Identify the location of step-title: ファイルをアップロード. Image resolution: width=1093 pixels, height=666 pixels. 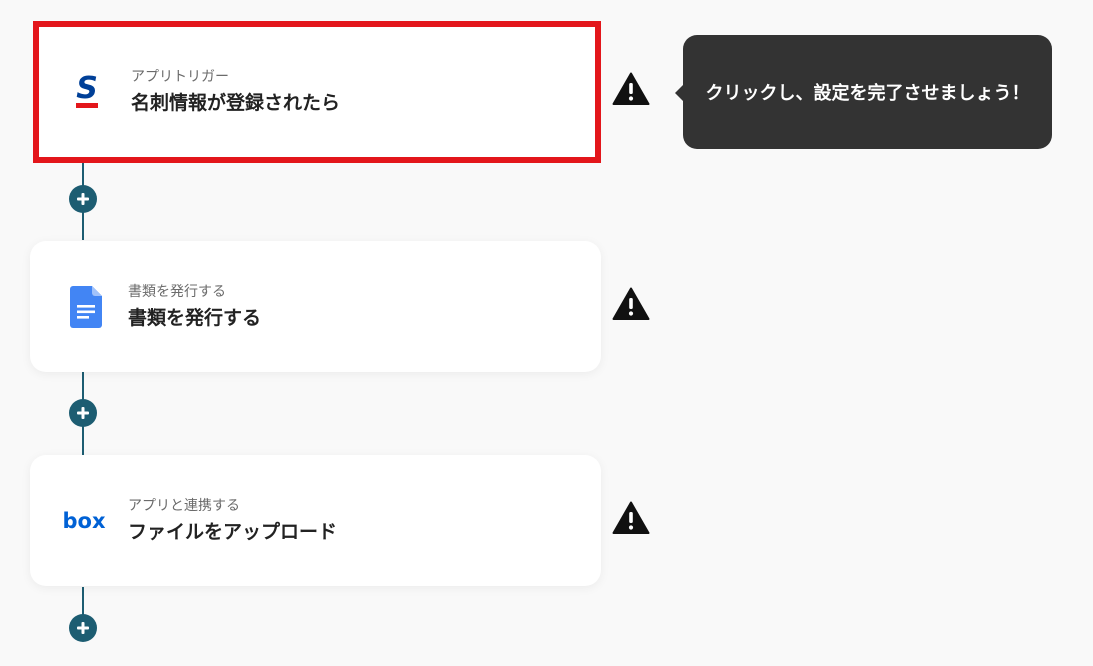
(233, 531).